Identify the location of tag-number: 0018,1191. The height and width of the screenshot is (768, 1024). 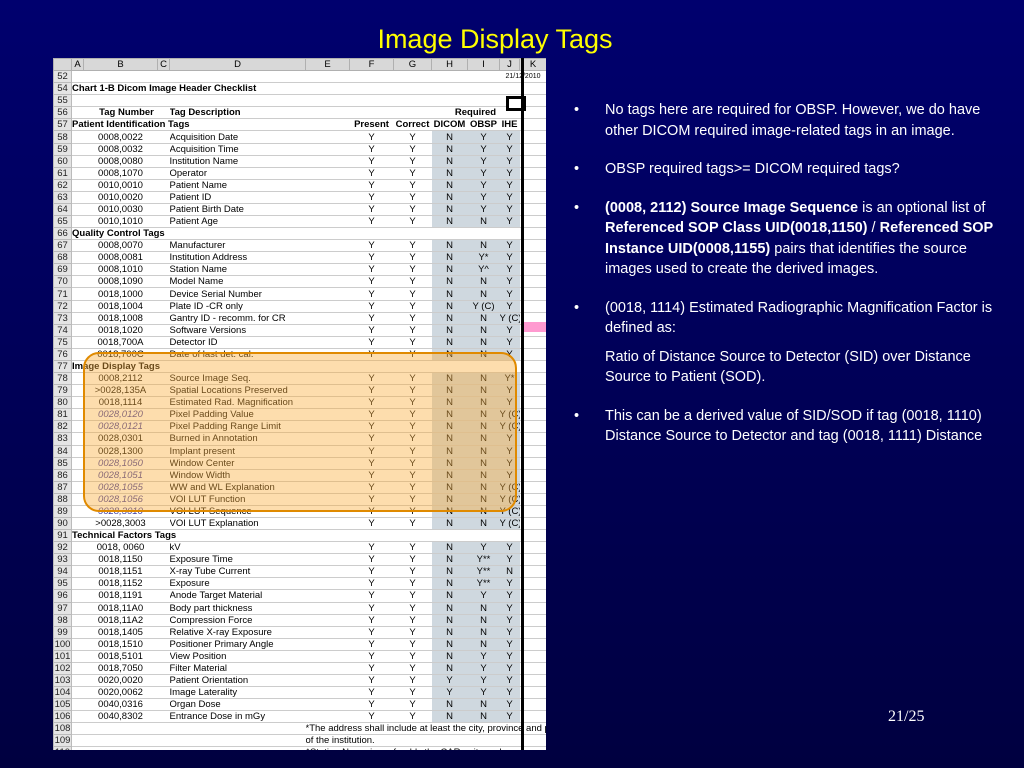
(120, 596).